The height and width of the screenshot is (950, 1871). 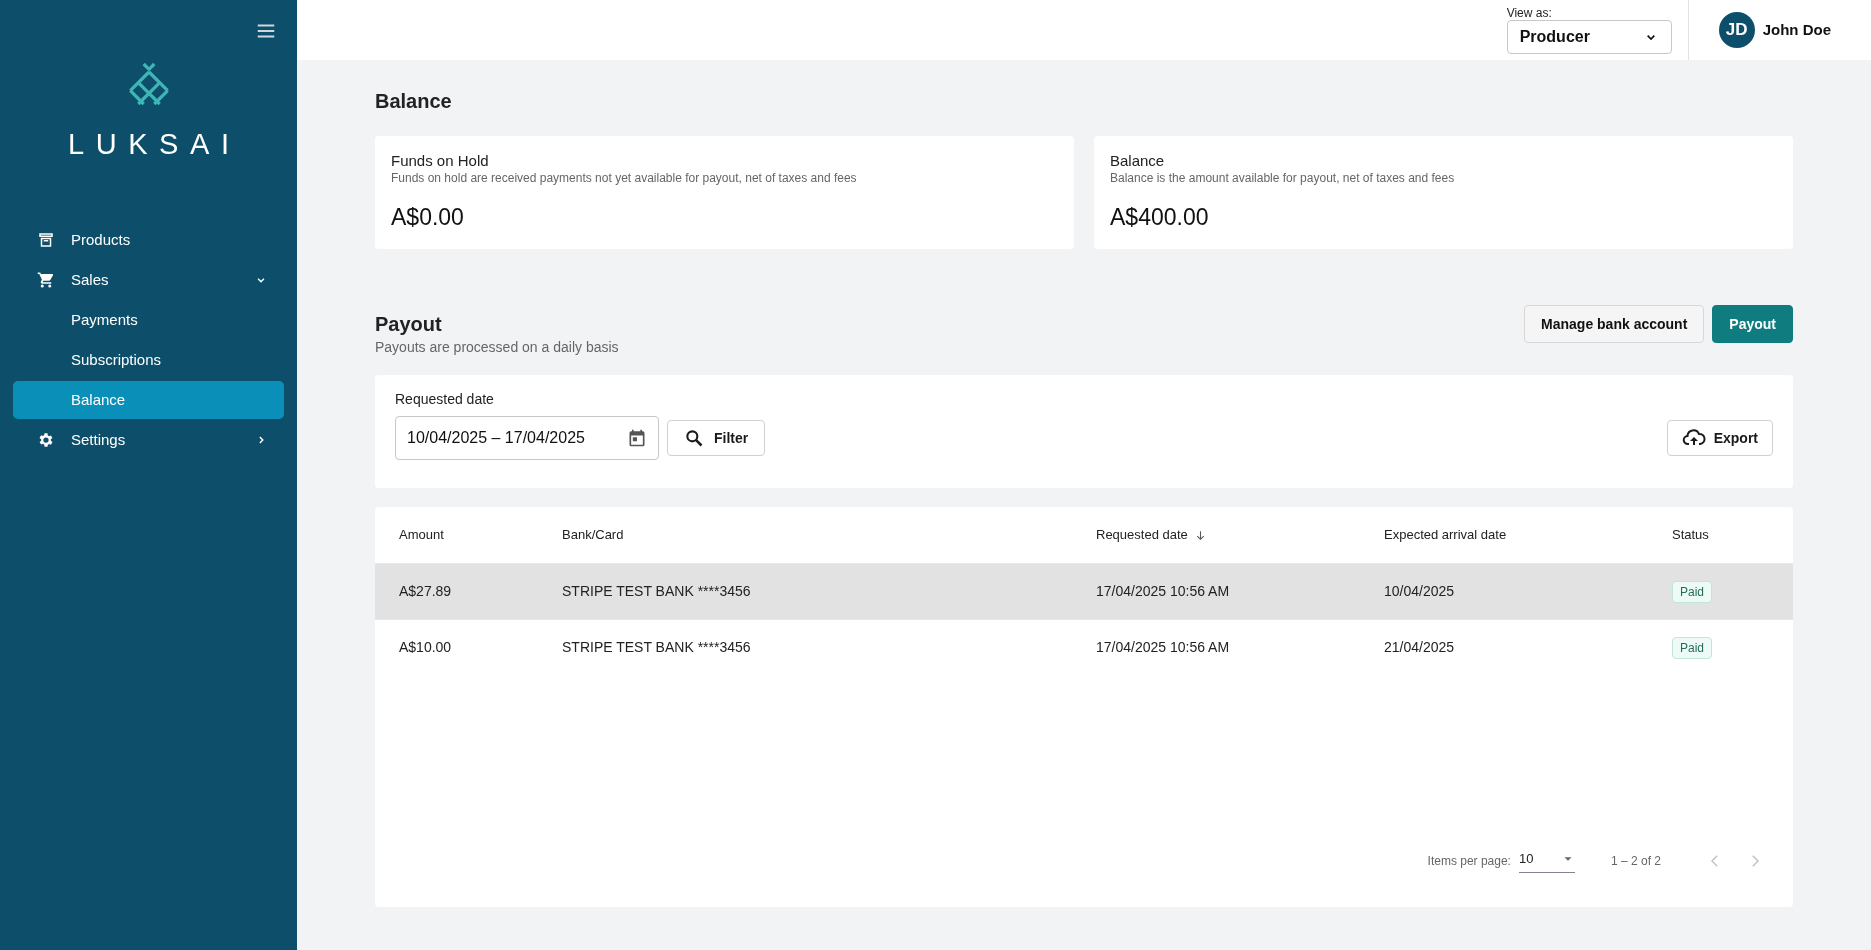 I want to click on table-row: A$27.89 STRIPE TEST BANK ****3456 17/04/2025 10:56 AM 10/04/2025 Paid, so click(x=1084, y=591).